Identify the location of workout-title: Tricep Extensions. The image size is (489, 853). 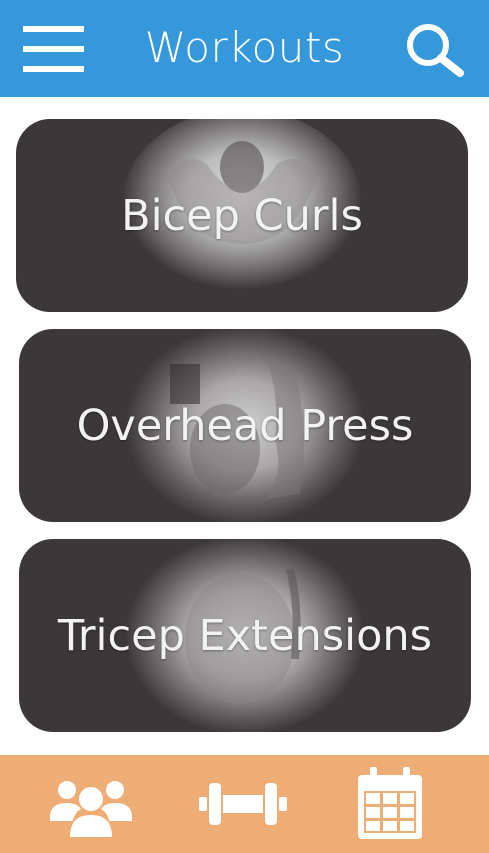
(245, 635).